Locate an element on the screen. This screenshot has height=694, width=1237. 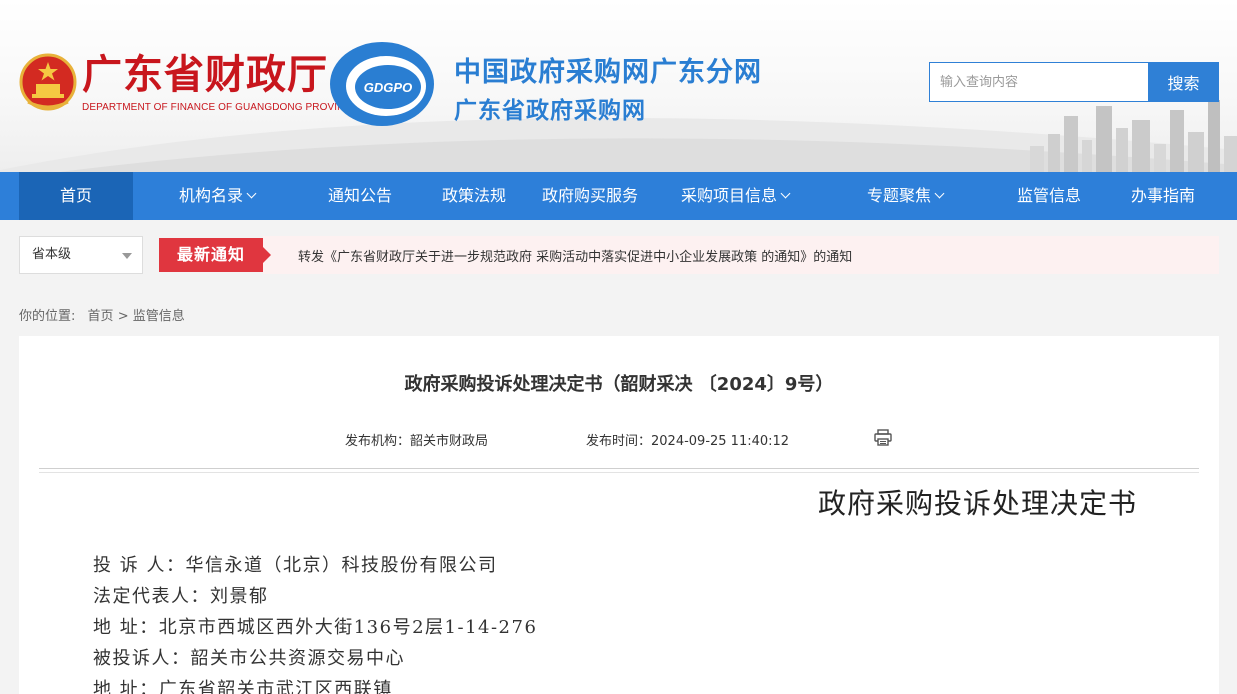
nav-label: 监管信息 is located at coordinates (1048, 195).